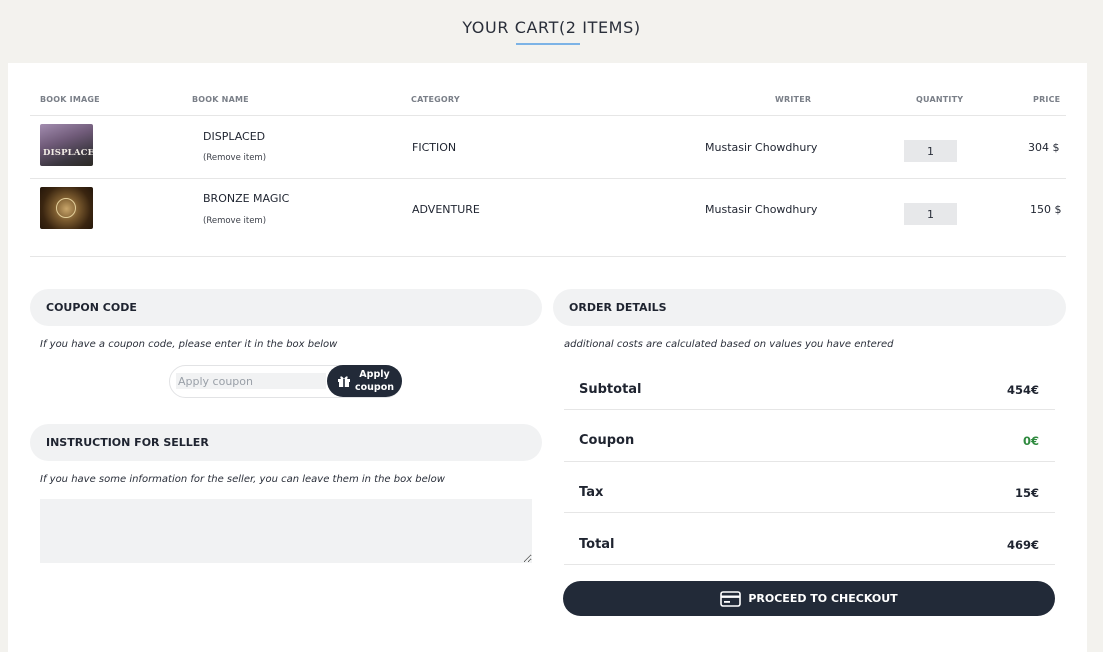 This screenshot has width=1103, height=652. Describe the element at coordinates (731, 598) in the screenshot. I see `credit-card-icon` at that location.